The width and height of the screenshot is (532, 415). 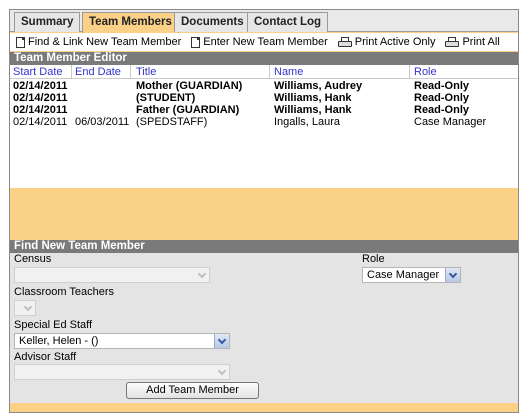 What do you see at coordinates (318, 86) in the screenshot?
I see `cell-name: Williams, Audrey` at bounding box center [318, 86].